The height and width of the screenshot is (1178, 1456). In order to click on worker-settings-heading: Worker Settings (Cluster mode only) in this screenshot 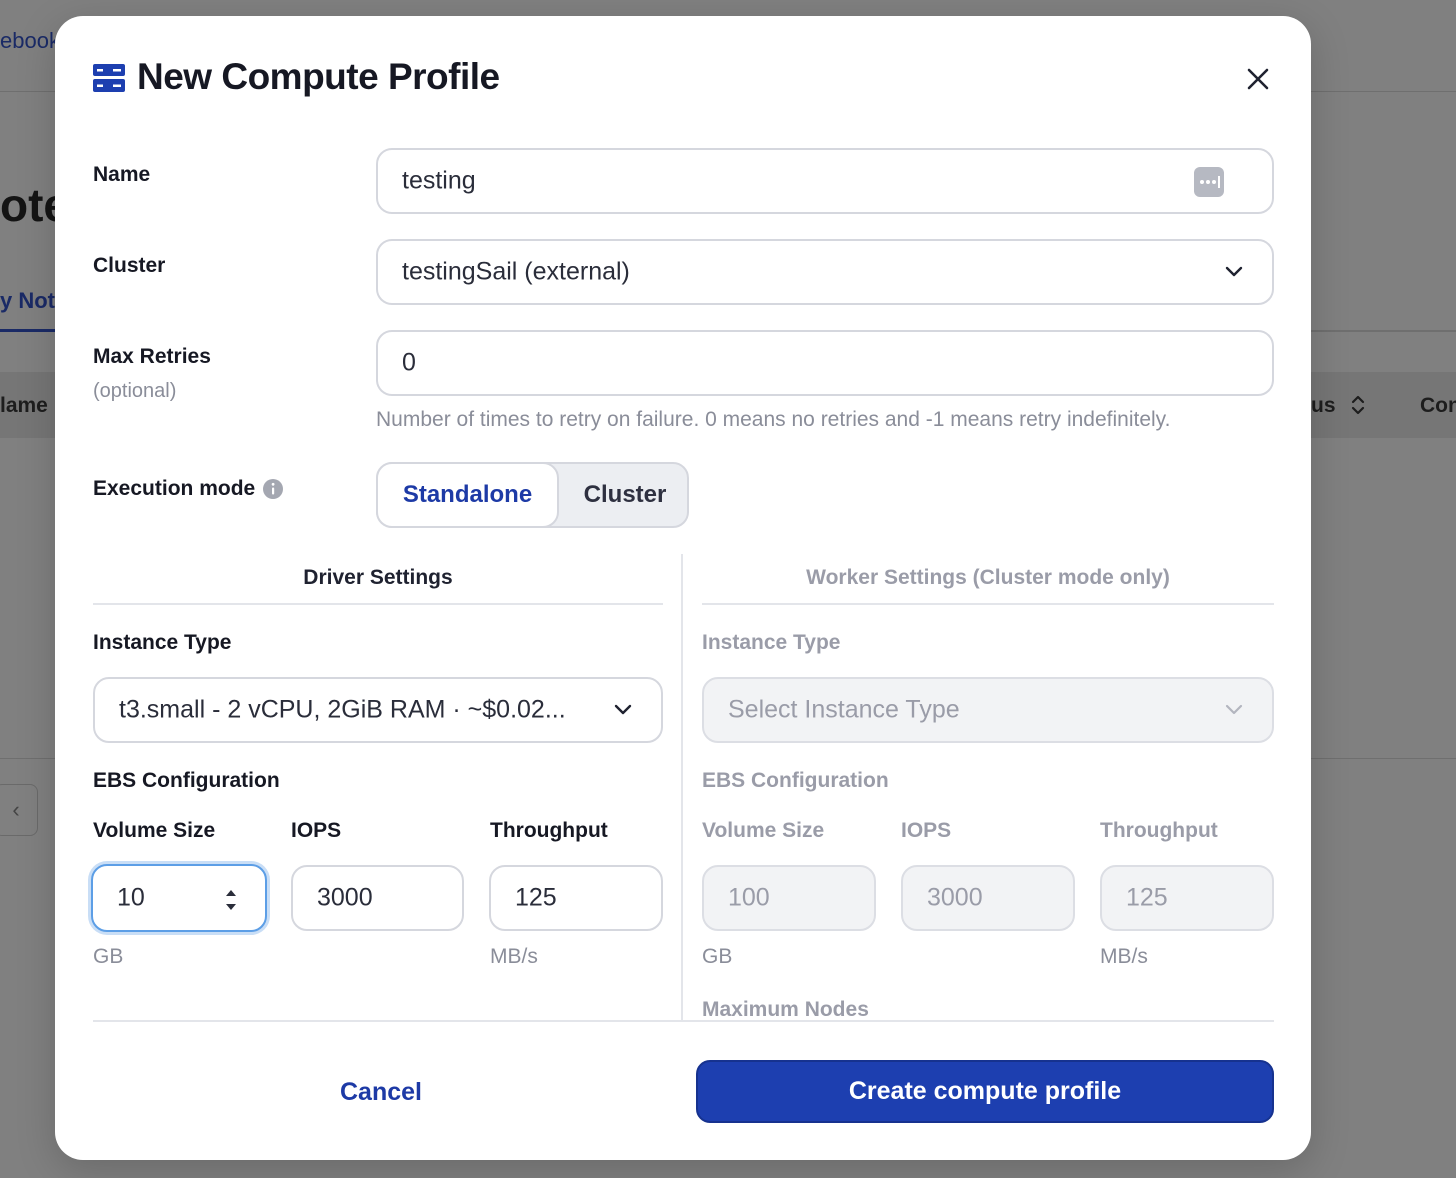, I will do `click(988, 577)`.